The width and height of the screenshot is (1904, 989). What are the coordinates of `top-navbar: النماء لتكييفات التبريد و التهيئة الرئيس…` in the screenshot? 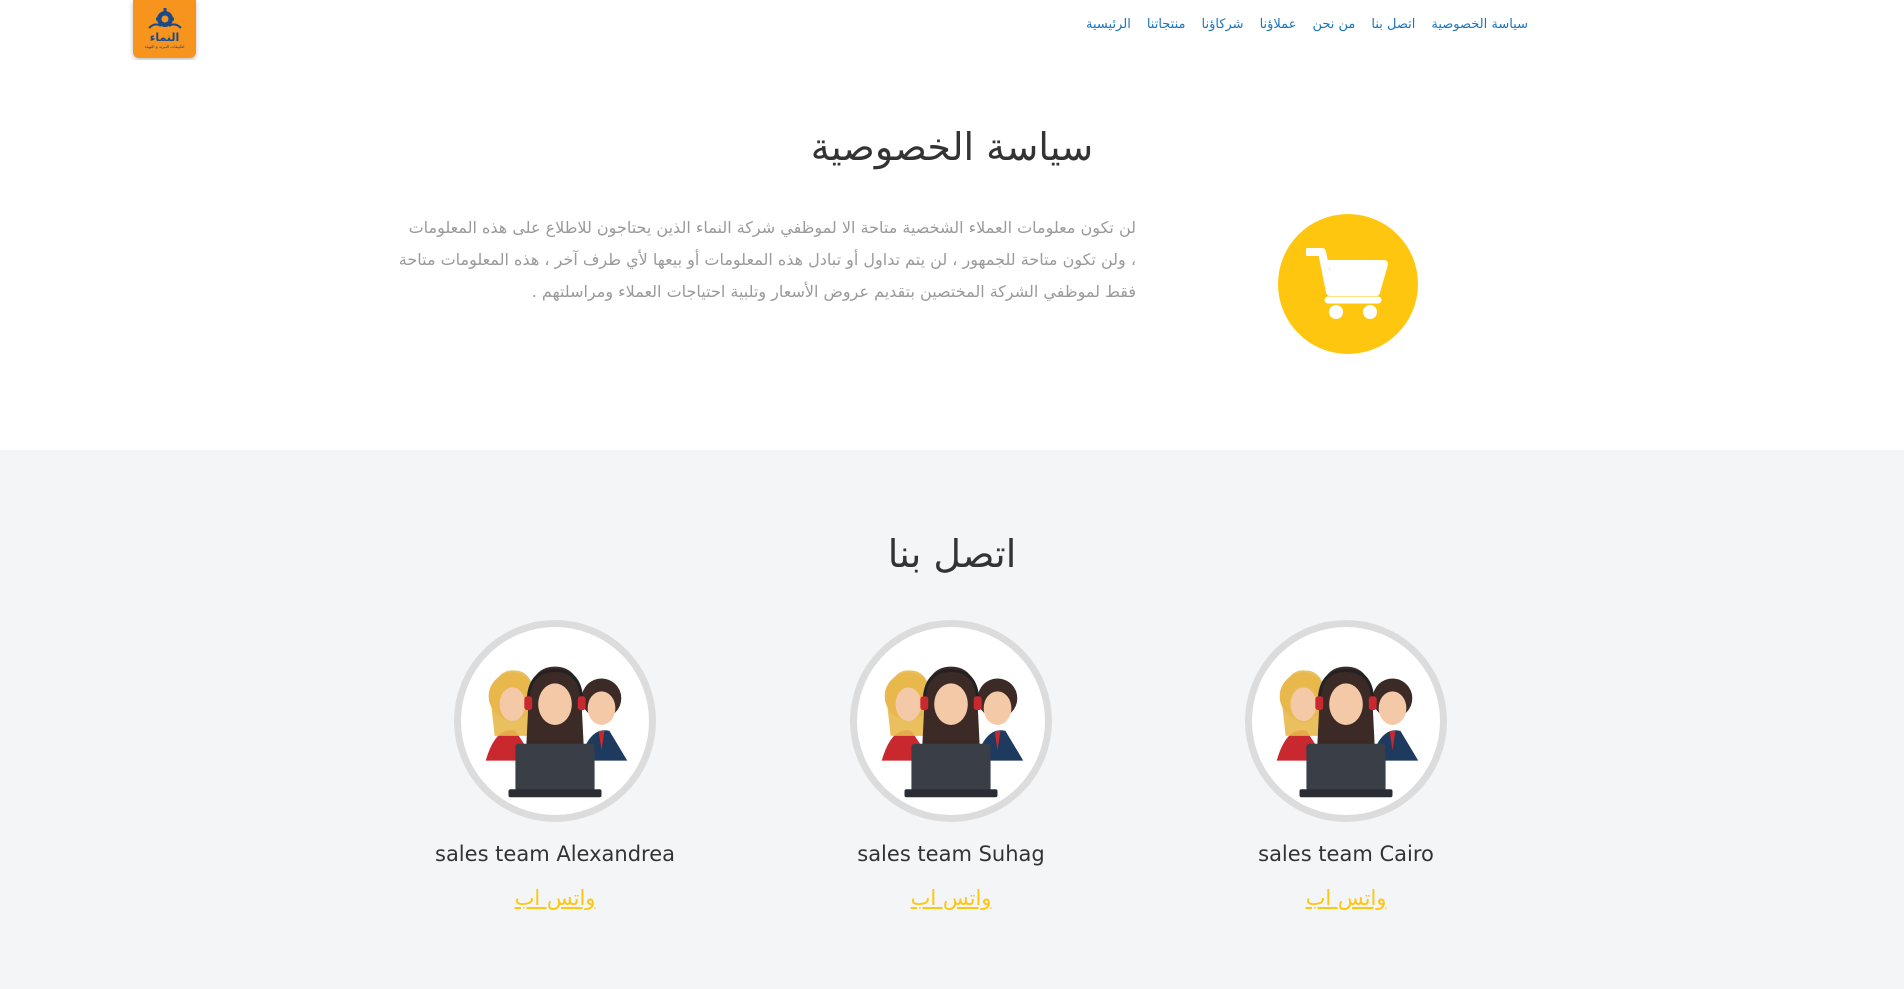 It's located at (952, 30).